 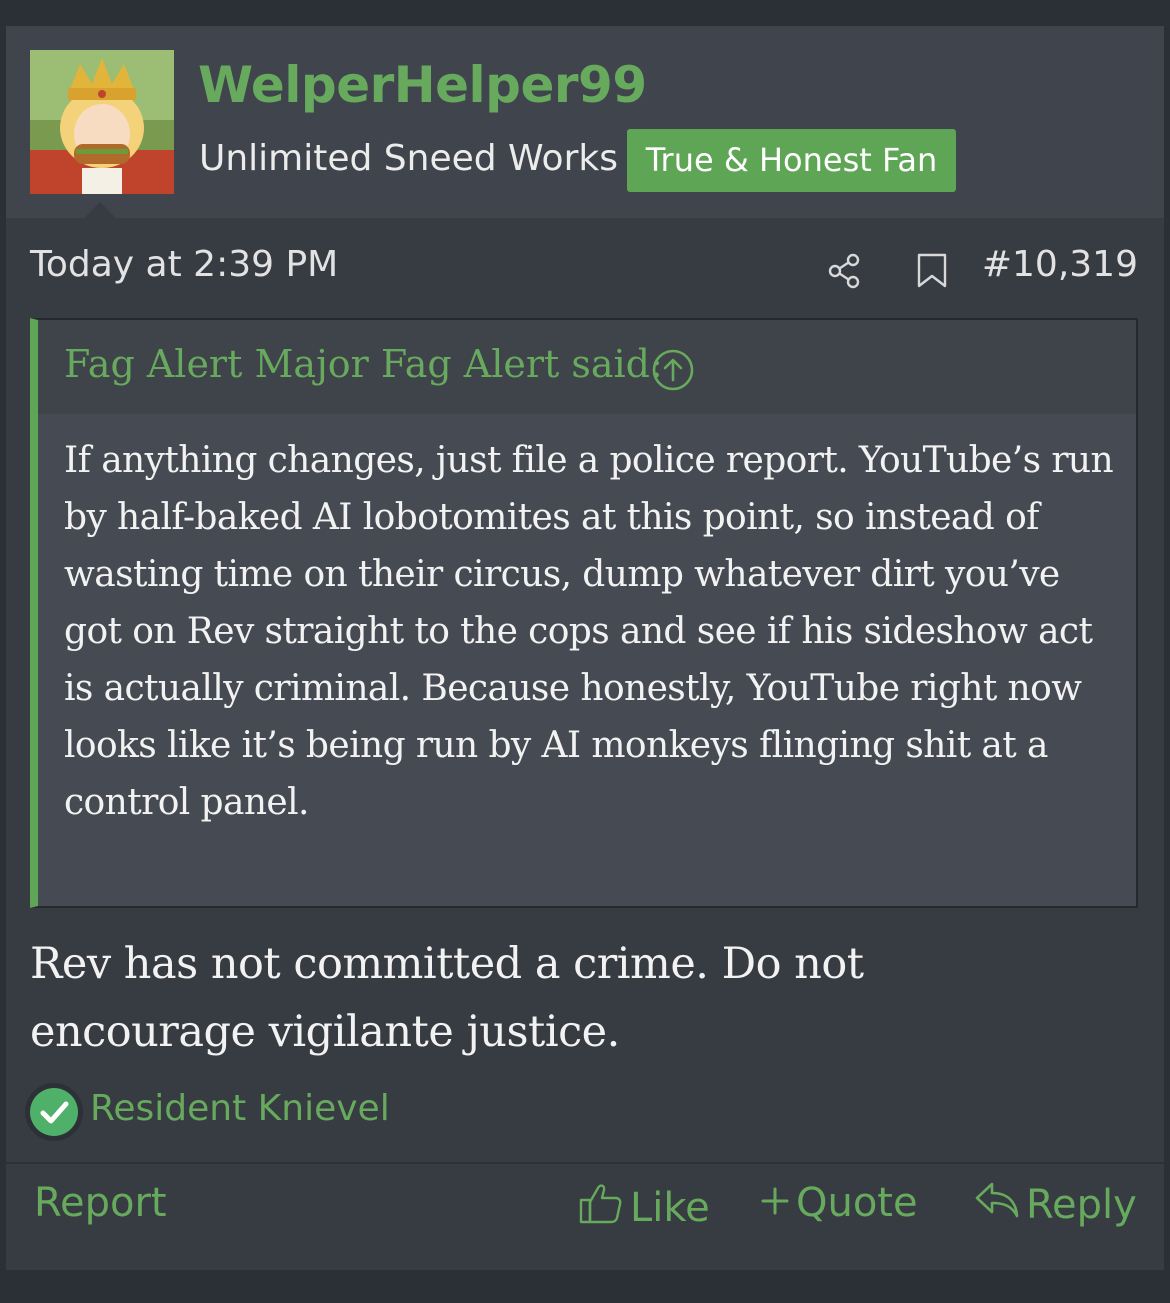 What do you see at coordinates (363, 364) in the screenshot?
I see `quote-author: Fag Alert Major Fag Alert said:` at bounding box center [363, 364].